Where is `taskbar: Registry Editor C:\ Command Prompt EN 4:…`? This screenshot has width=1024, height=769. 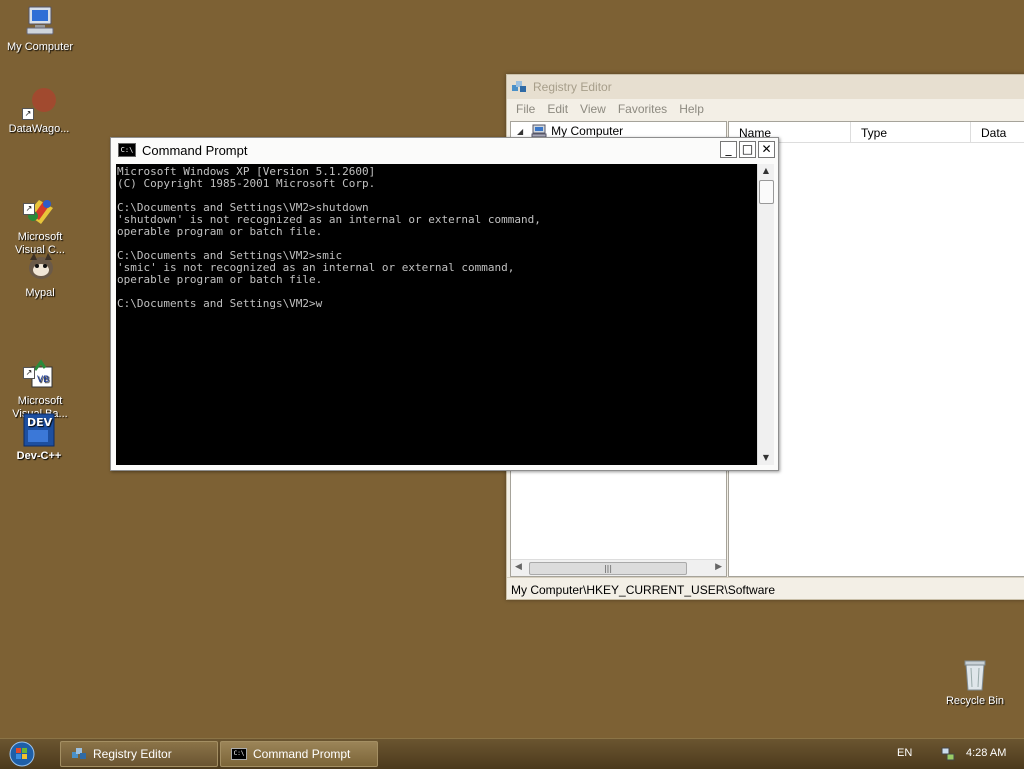 taskbar: Registry Editor C:\ Command Prompt EN 4:… is located at coordinates (512, 753).